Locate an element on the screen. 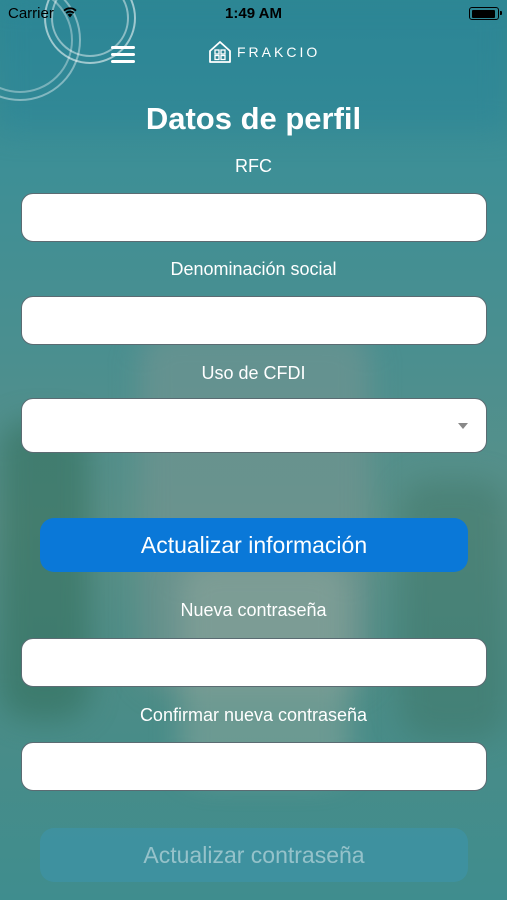  status-time: 1:49 AM is located at coordinates (253, 13).